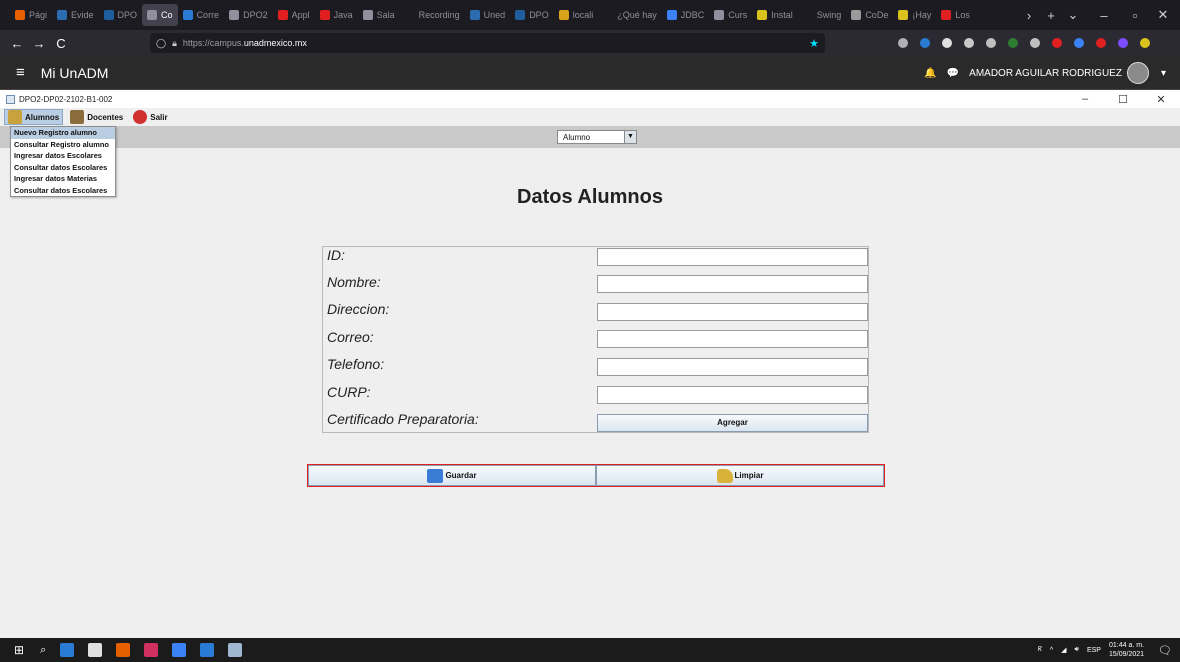 The width and height of the screenshot is (1180, 662). I want to click on browser-tab: DPO2, so click(248, 15).